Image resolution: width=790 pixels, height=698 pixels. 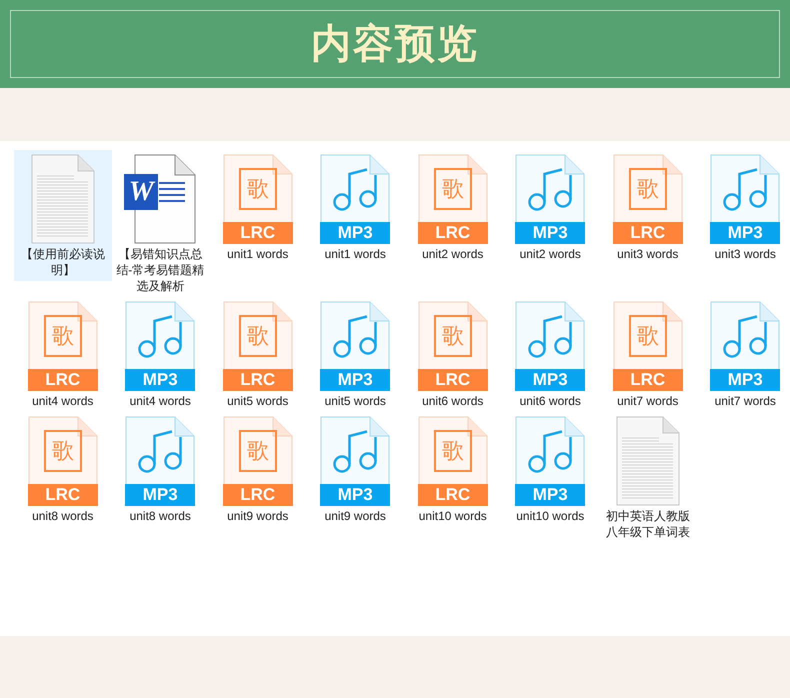 I want to click on file-item: MP3 unit7 words, so click(x=743, y=354).